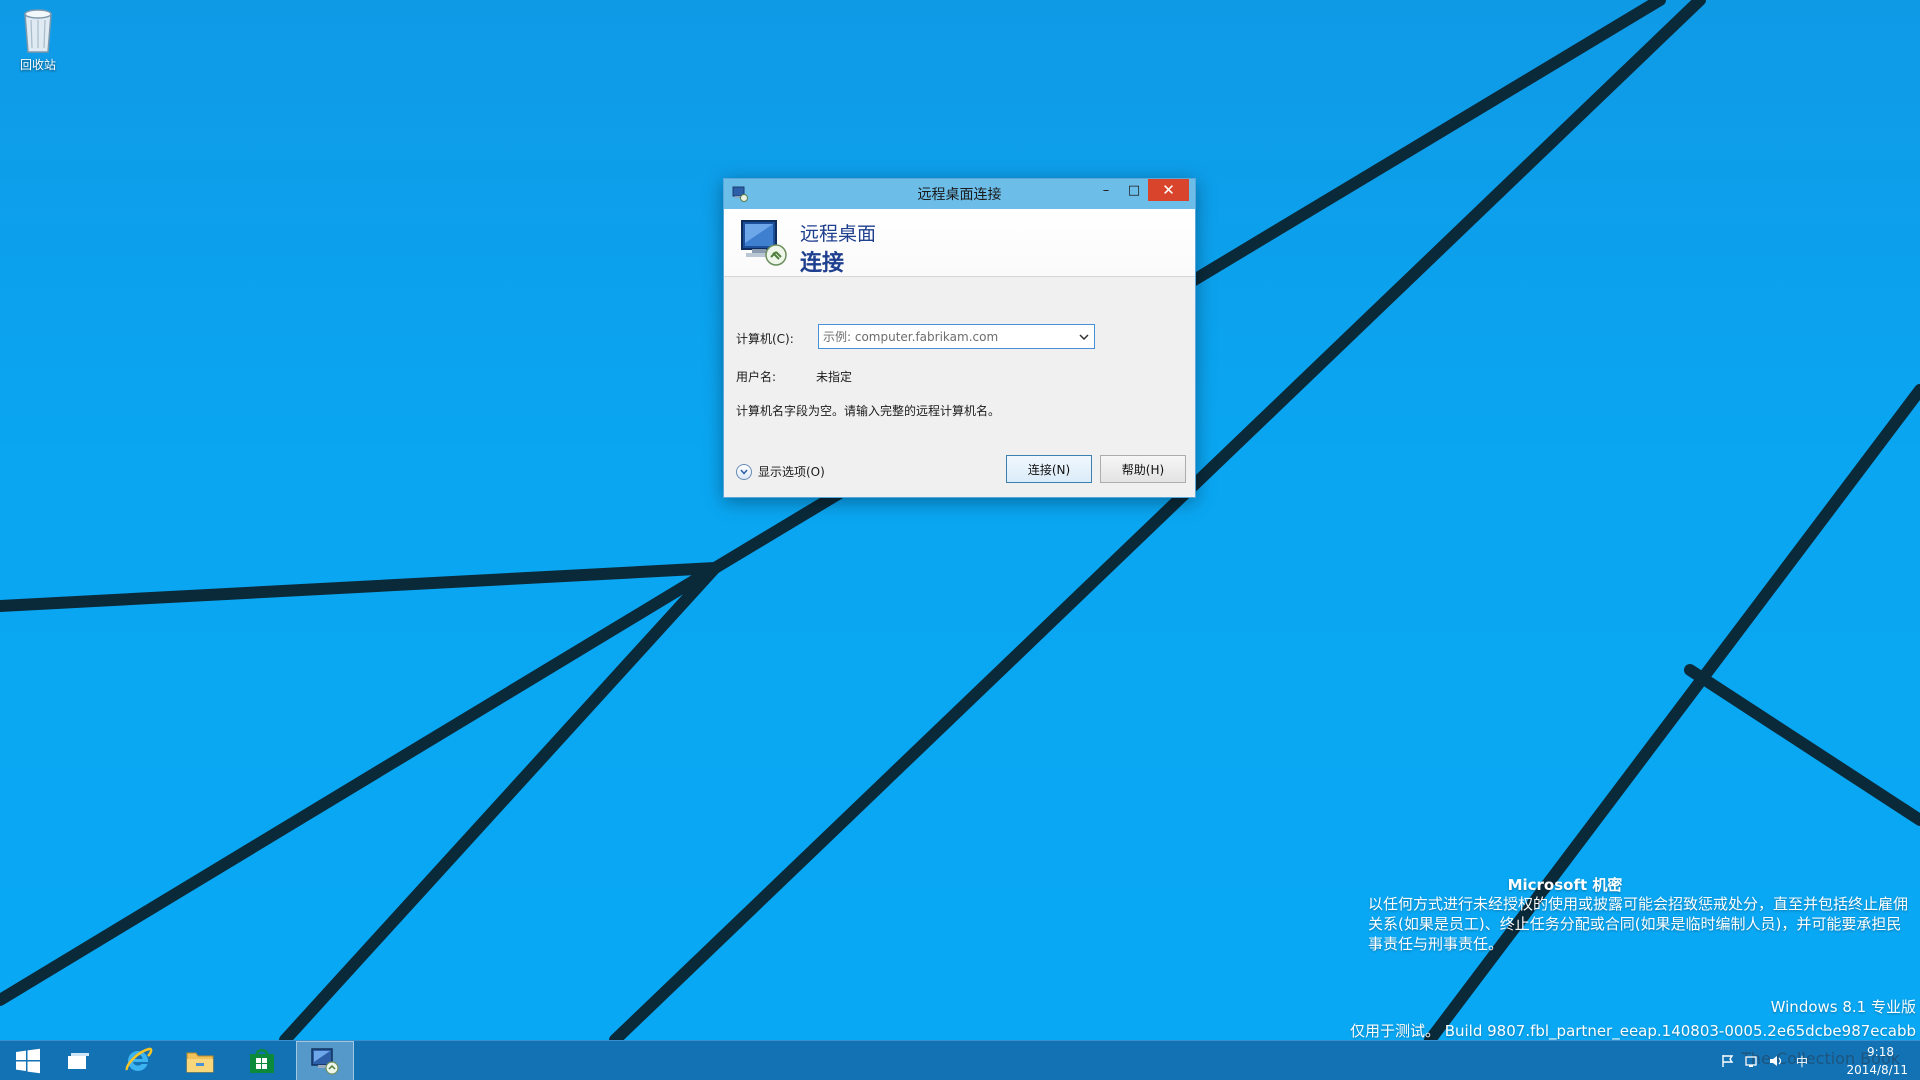 This screenshot has width=1920, height=1080. I want to click on internet-explorer-button, so click(138, 1060).